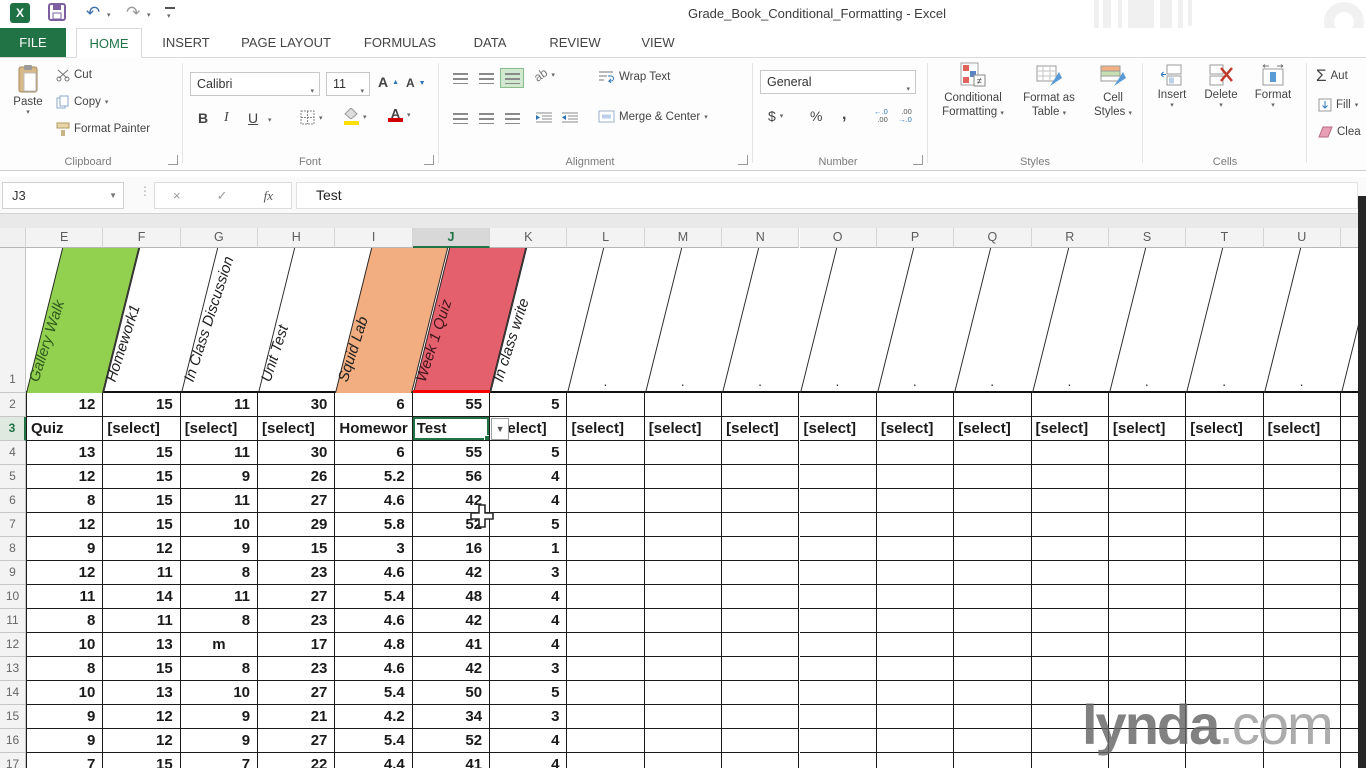  Describe the element at coordinates (219, 573) in the screenshot. I see `cell-G9: 8` at that location.